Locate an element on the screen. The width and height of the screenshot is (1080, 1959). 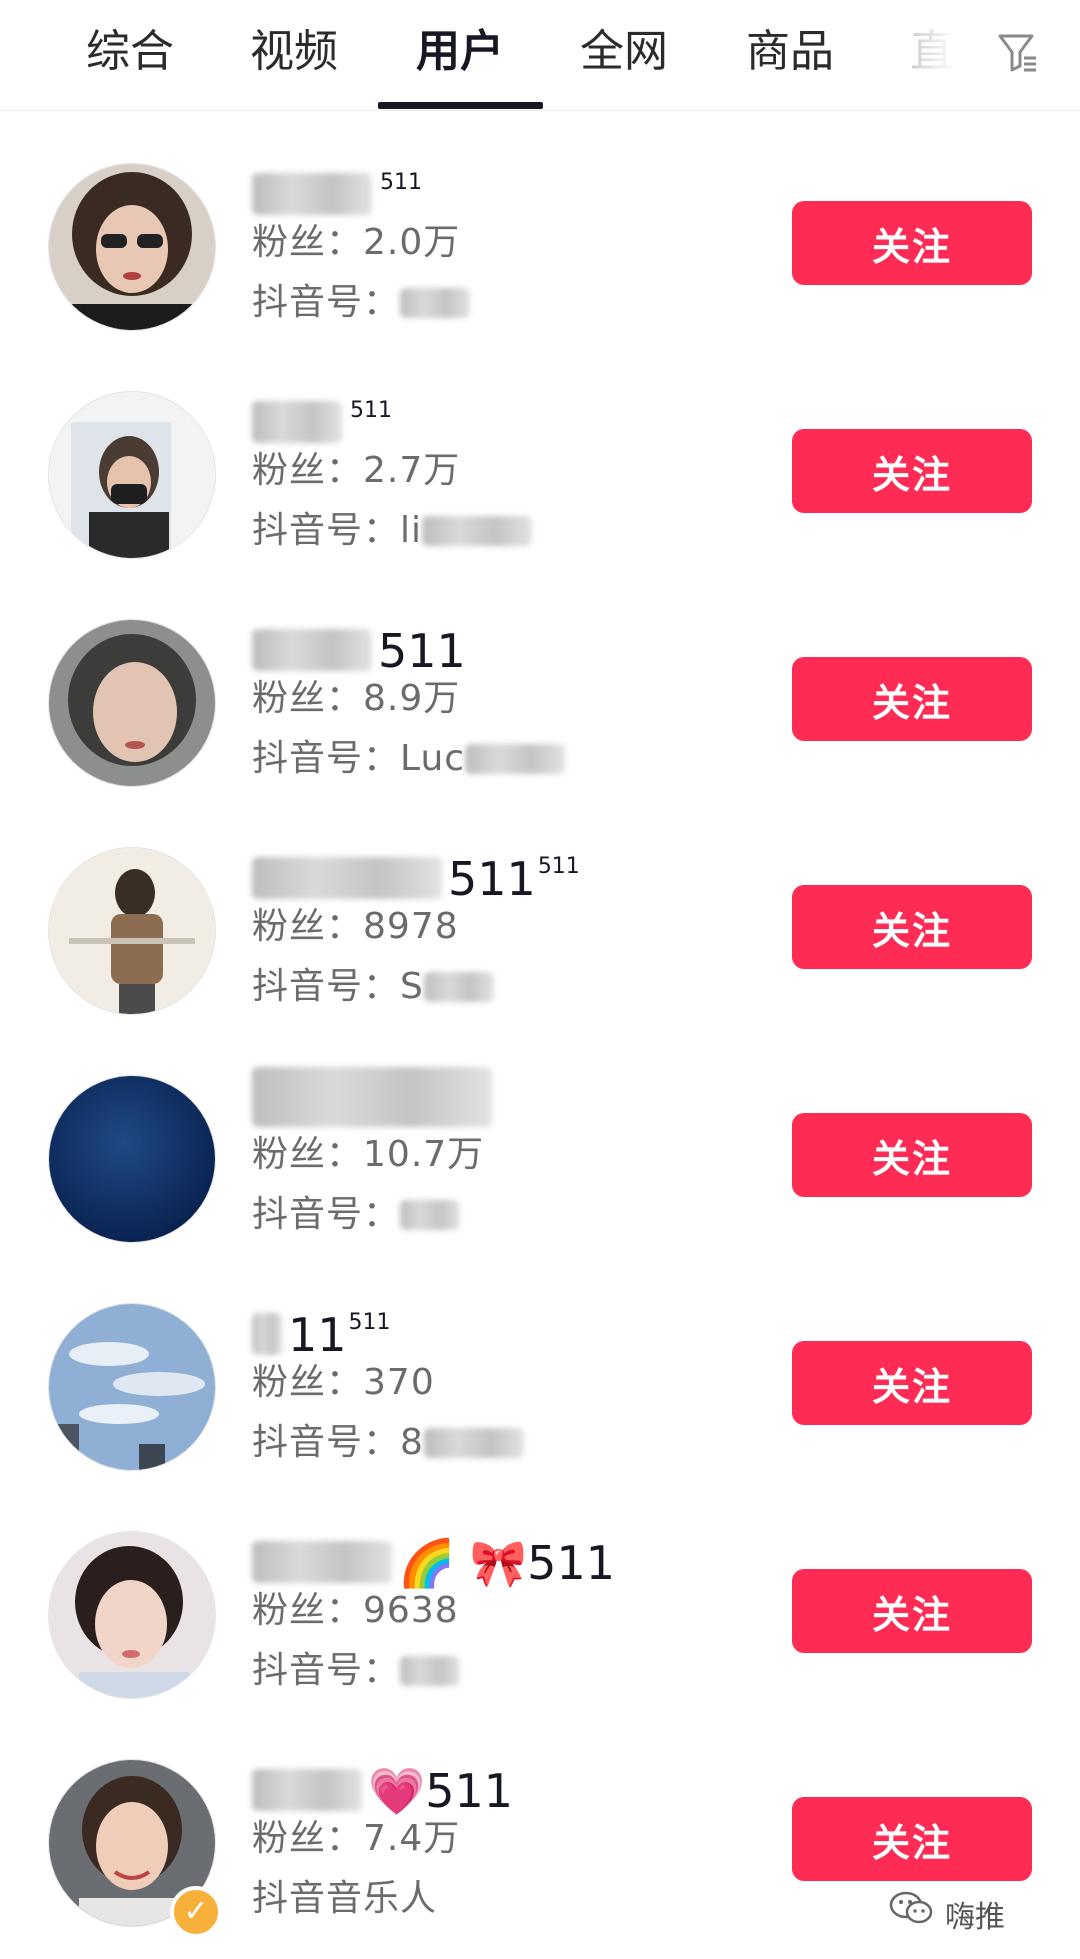
user-row: 511 粉丝：2.0万 抖音号： 关注 is located at coordinates (540, 244).